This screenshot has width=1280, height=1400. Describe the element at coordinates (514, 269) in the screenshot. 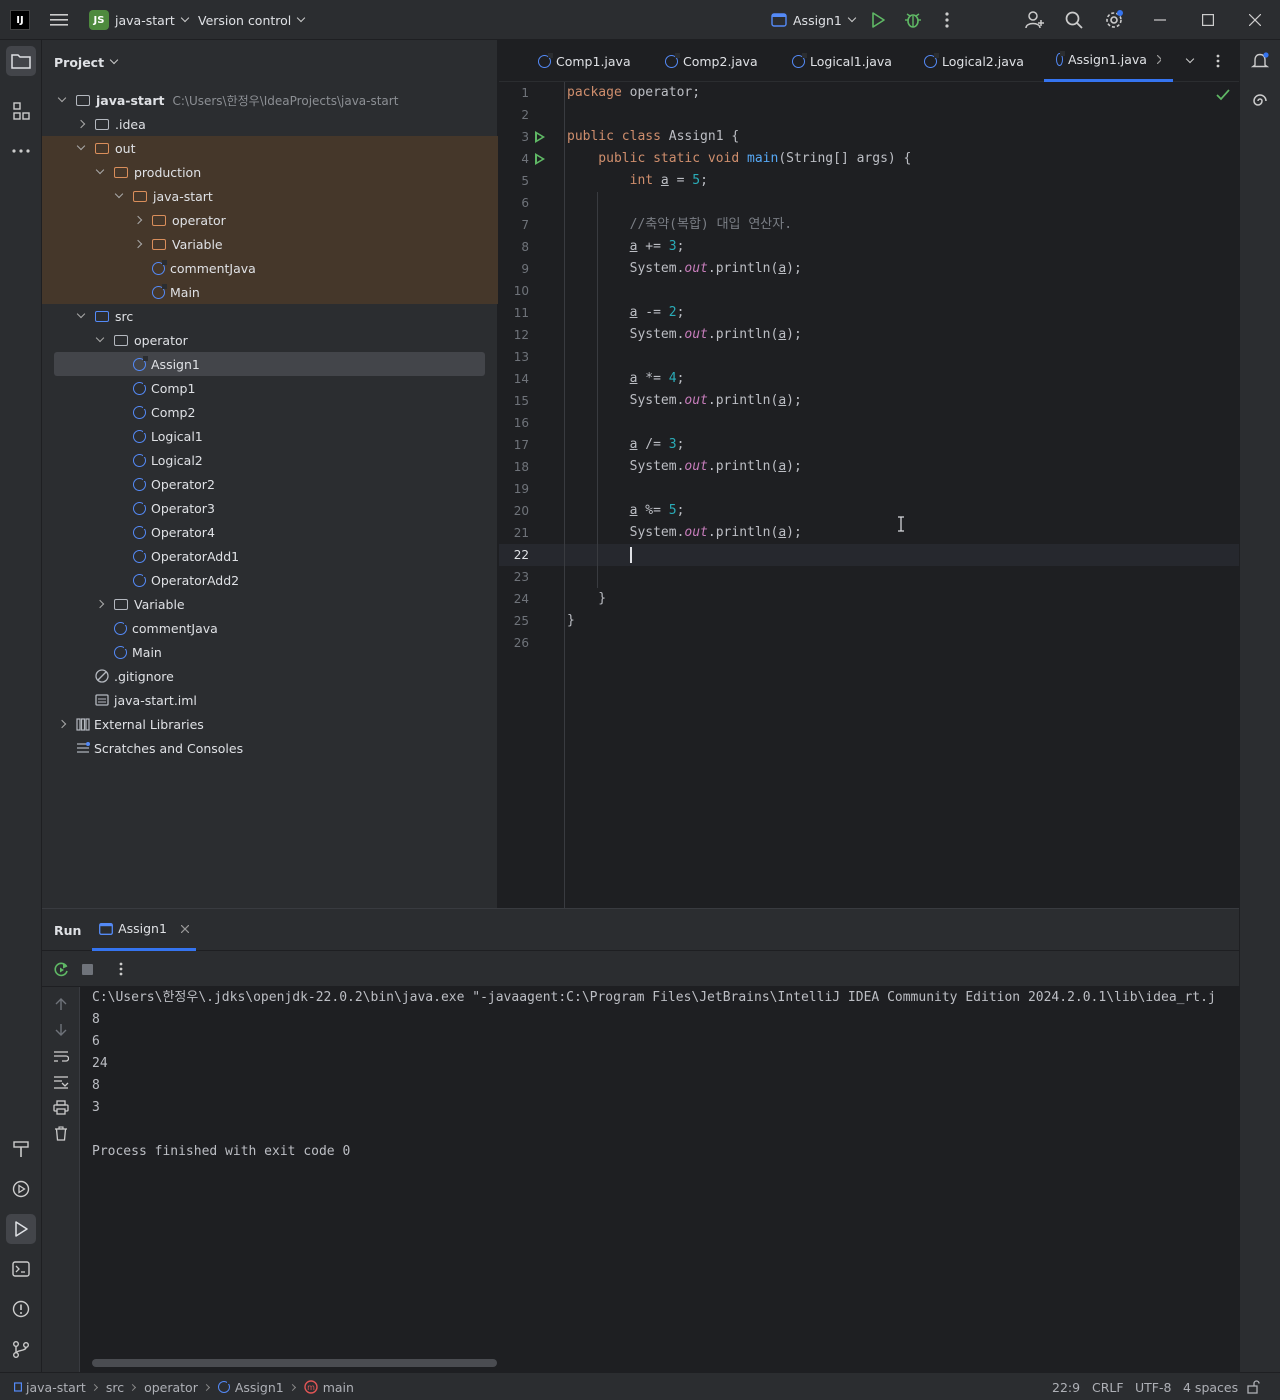

I see `line-number: 9` at that location.